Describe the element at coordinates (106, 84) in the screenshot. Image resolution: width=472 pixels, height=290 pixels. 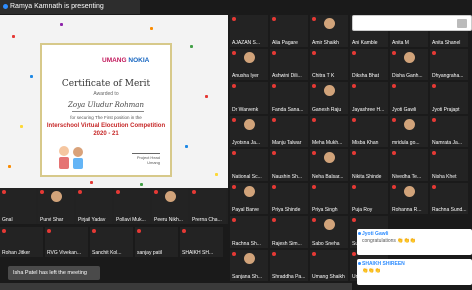
I see `certificate-title: Certificate of Merit` at that location.